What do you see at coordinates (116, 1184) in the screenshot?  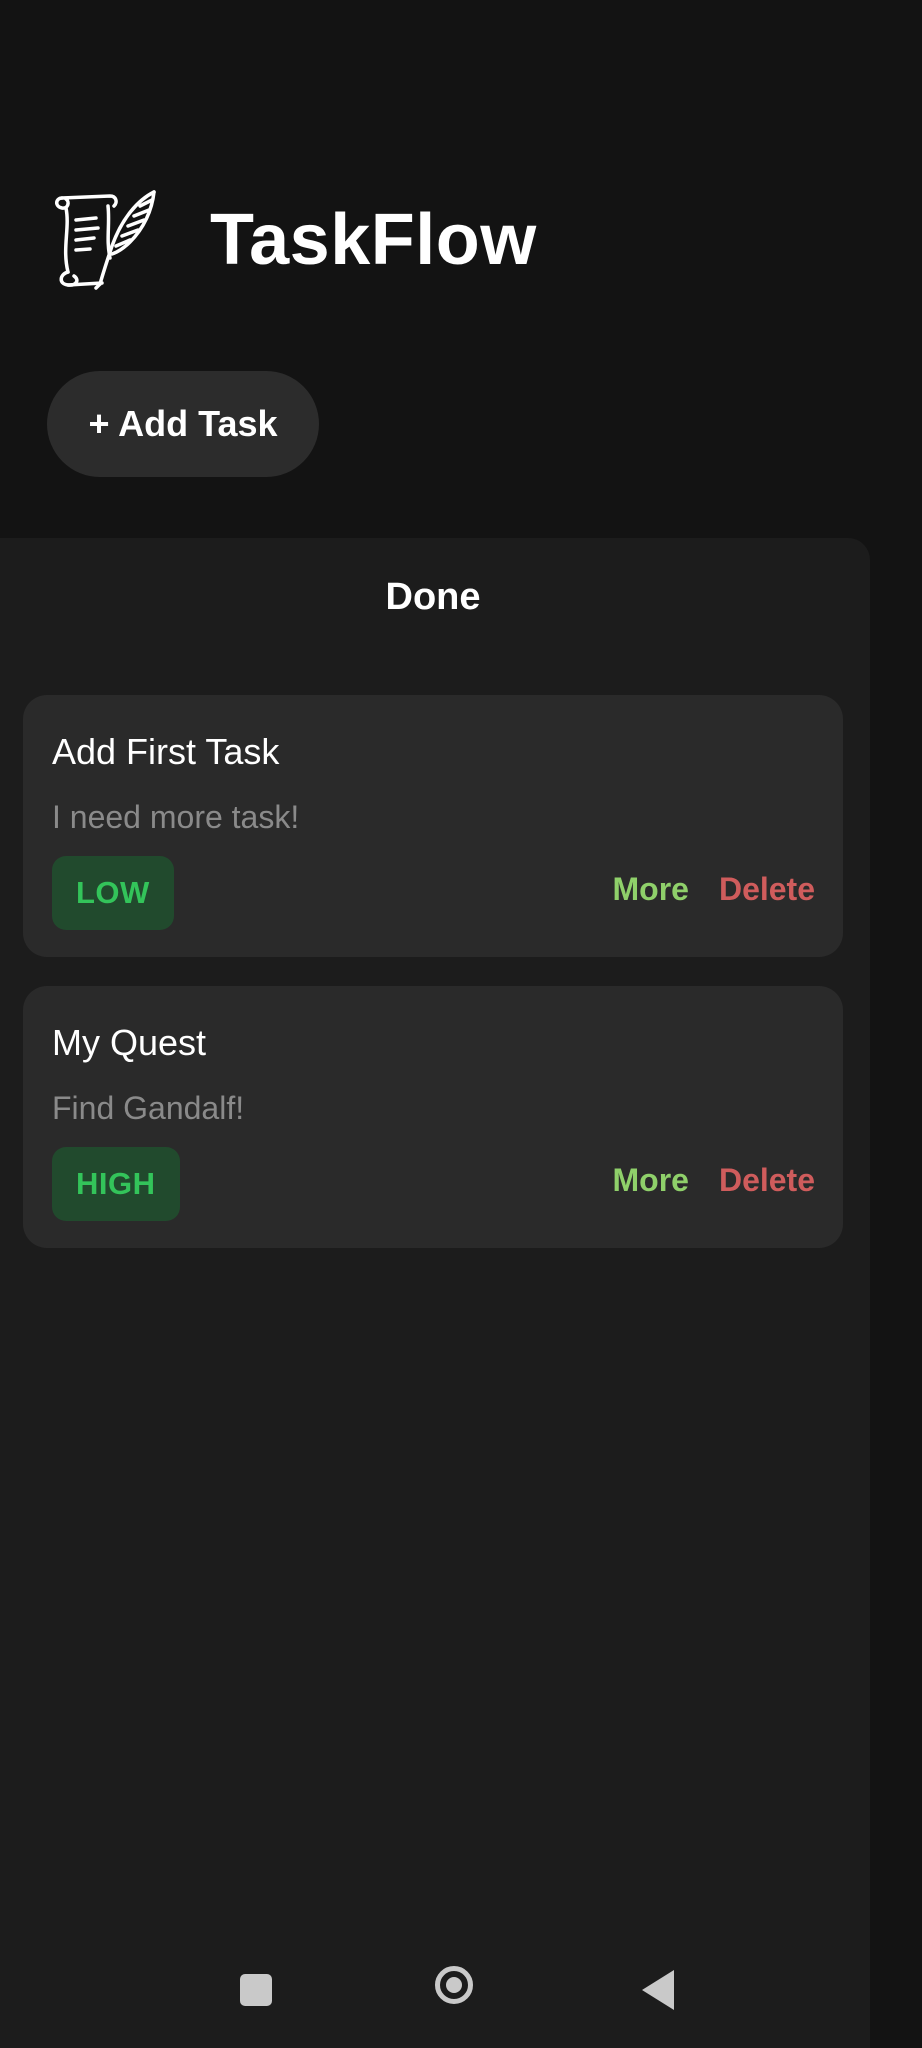 I see `priority-badge: HIGH` at bounding box center [116, 1184].